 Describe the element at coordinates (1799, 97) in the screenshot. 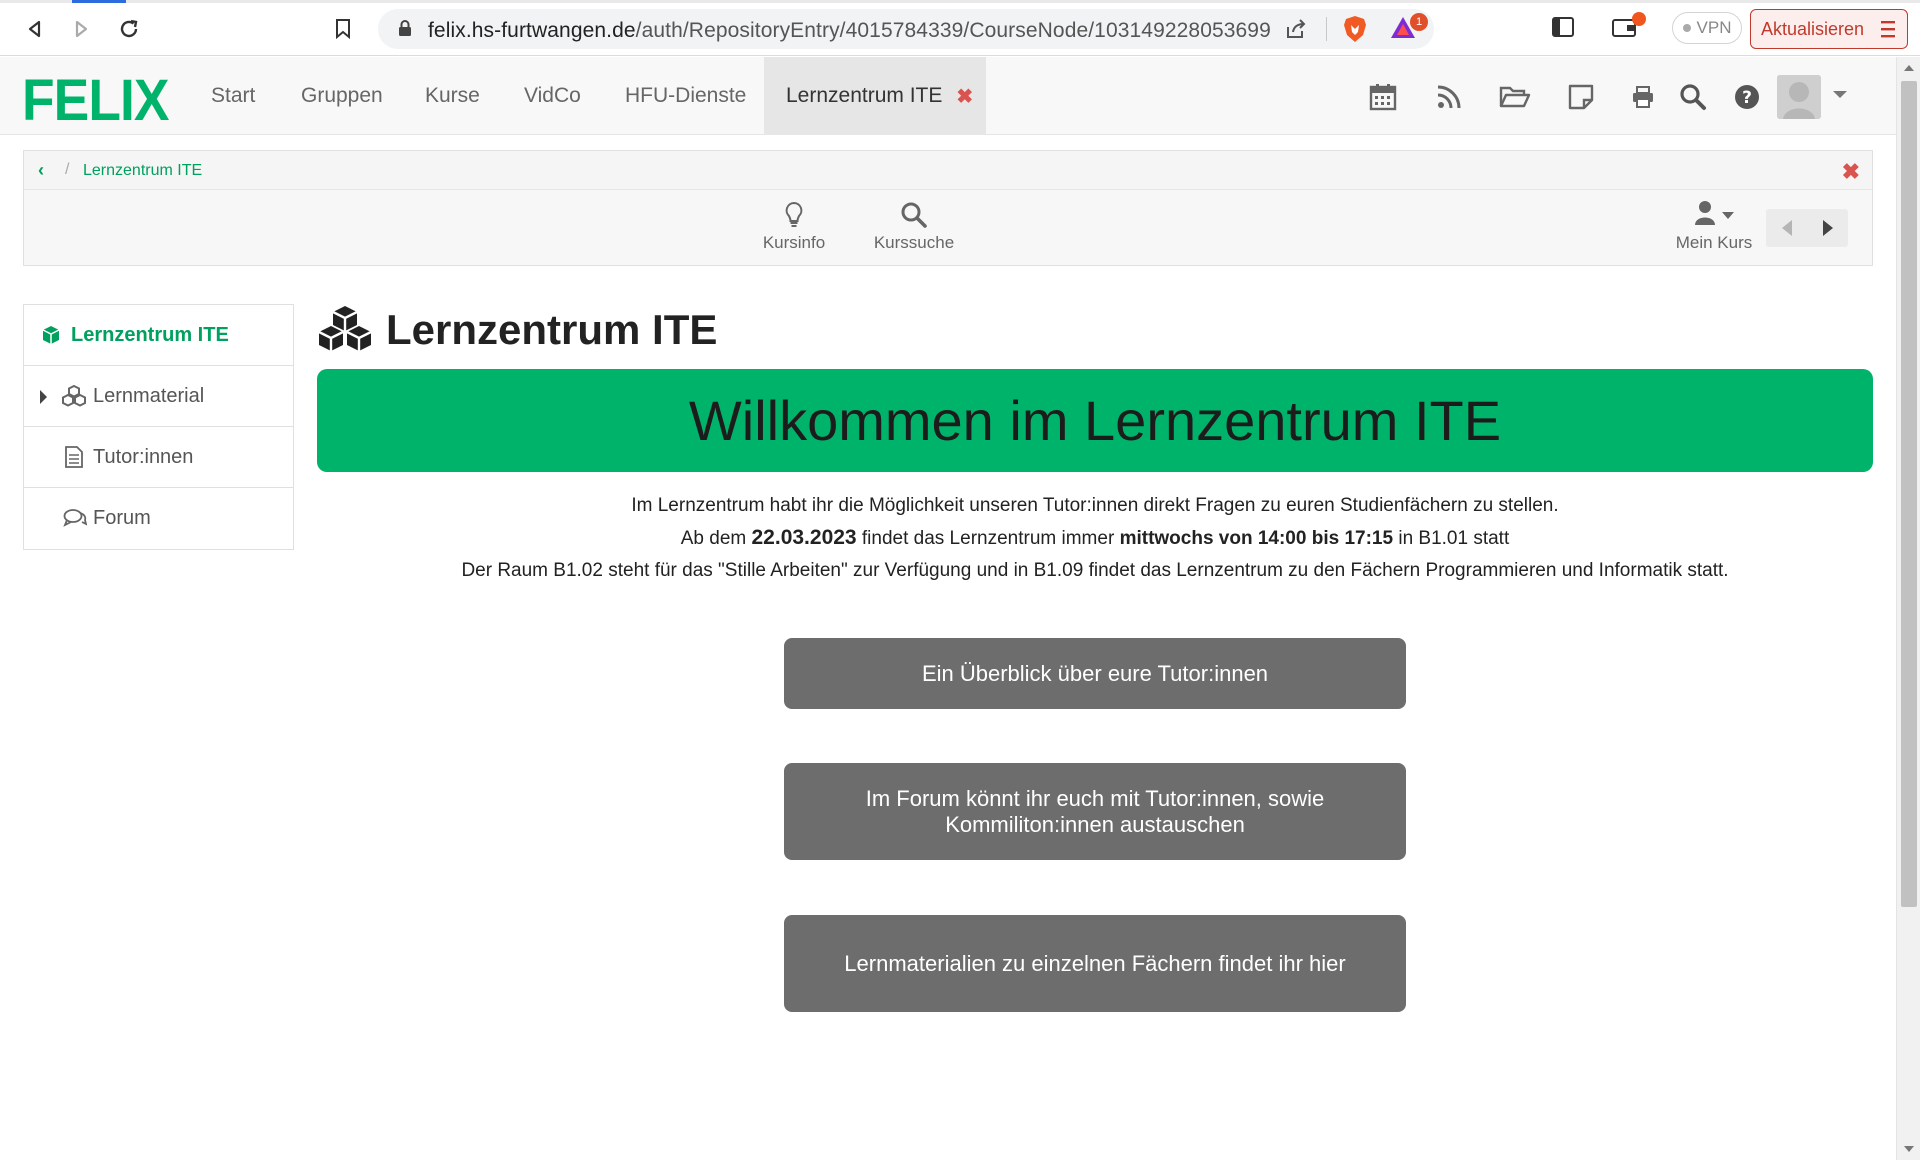

I see `user-avatar` at that location.